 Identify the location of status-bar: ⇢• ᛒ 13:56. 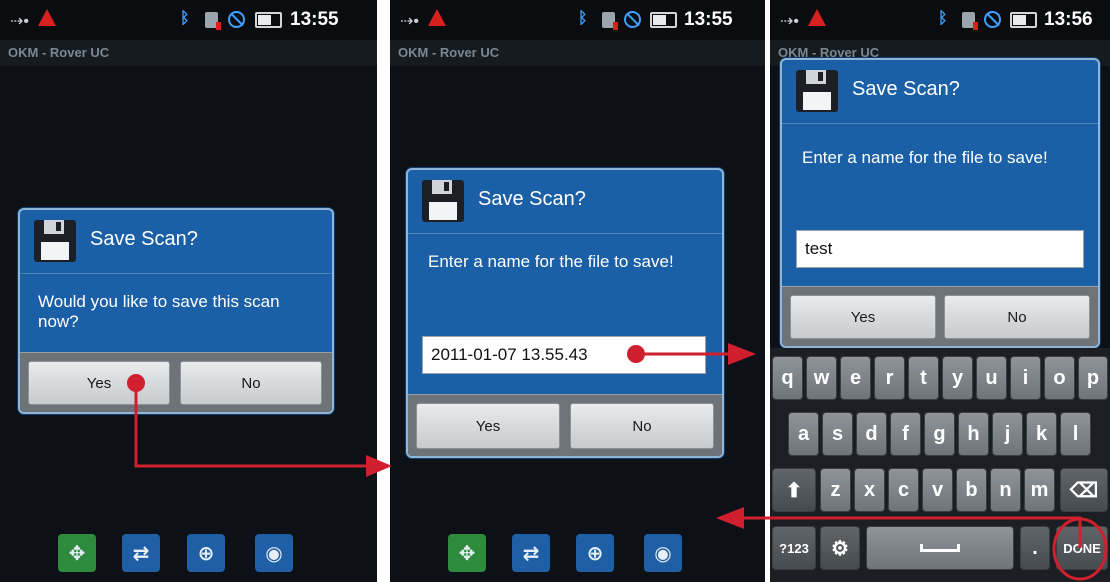
(940, 20).